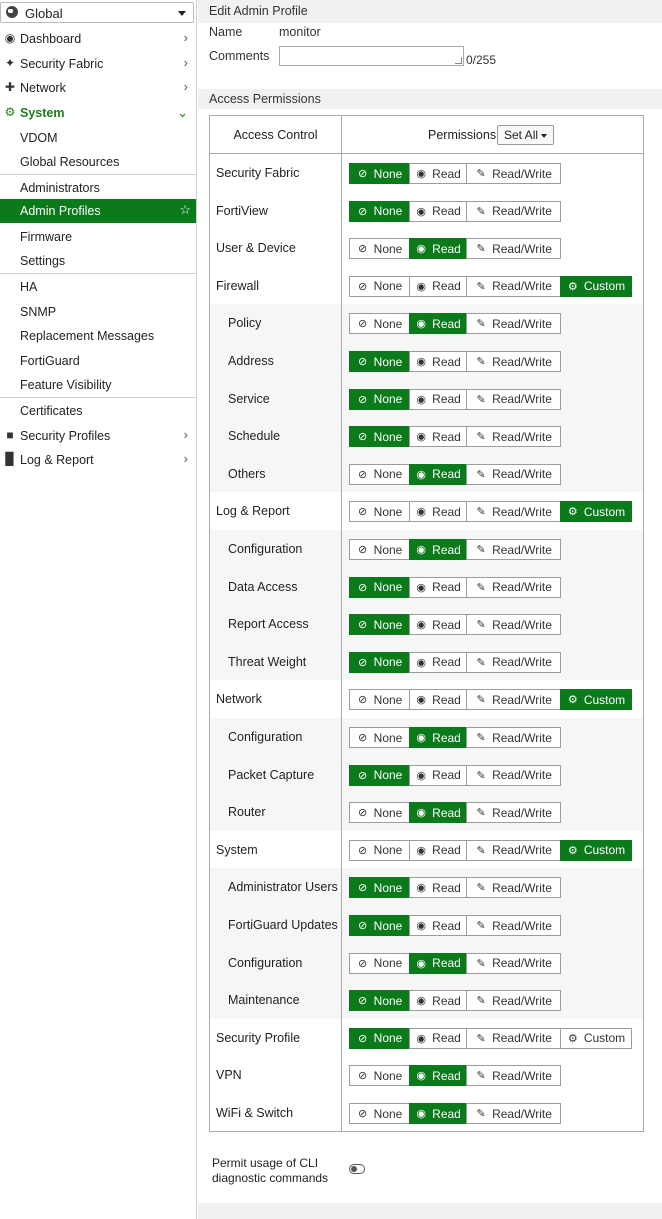  What do you see at coordinates (98, 88) in the screenshot?
I see `sidebar-item-network: ✚ Network ›` at bounding box center [98, 88].